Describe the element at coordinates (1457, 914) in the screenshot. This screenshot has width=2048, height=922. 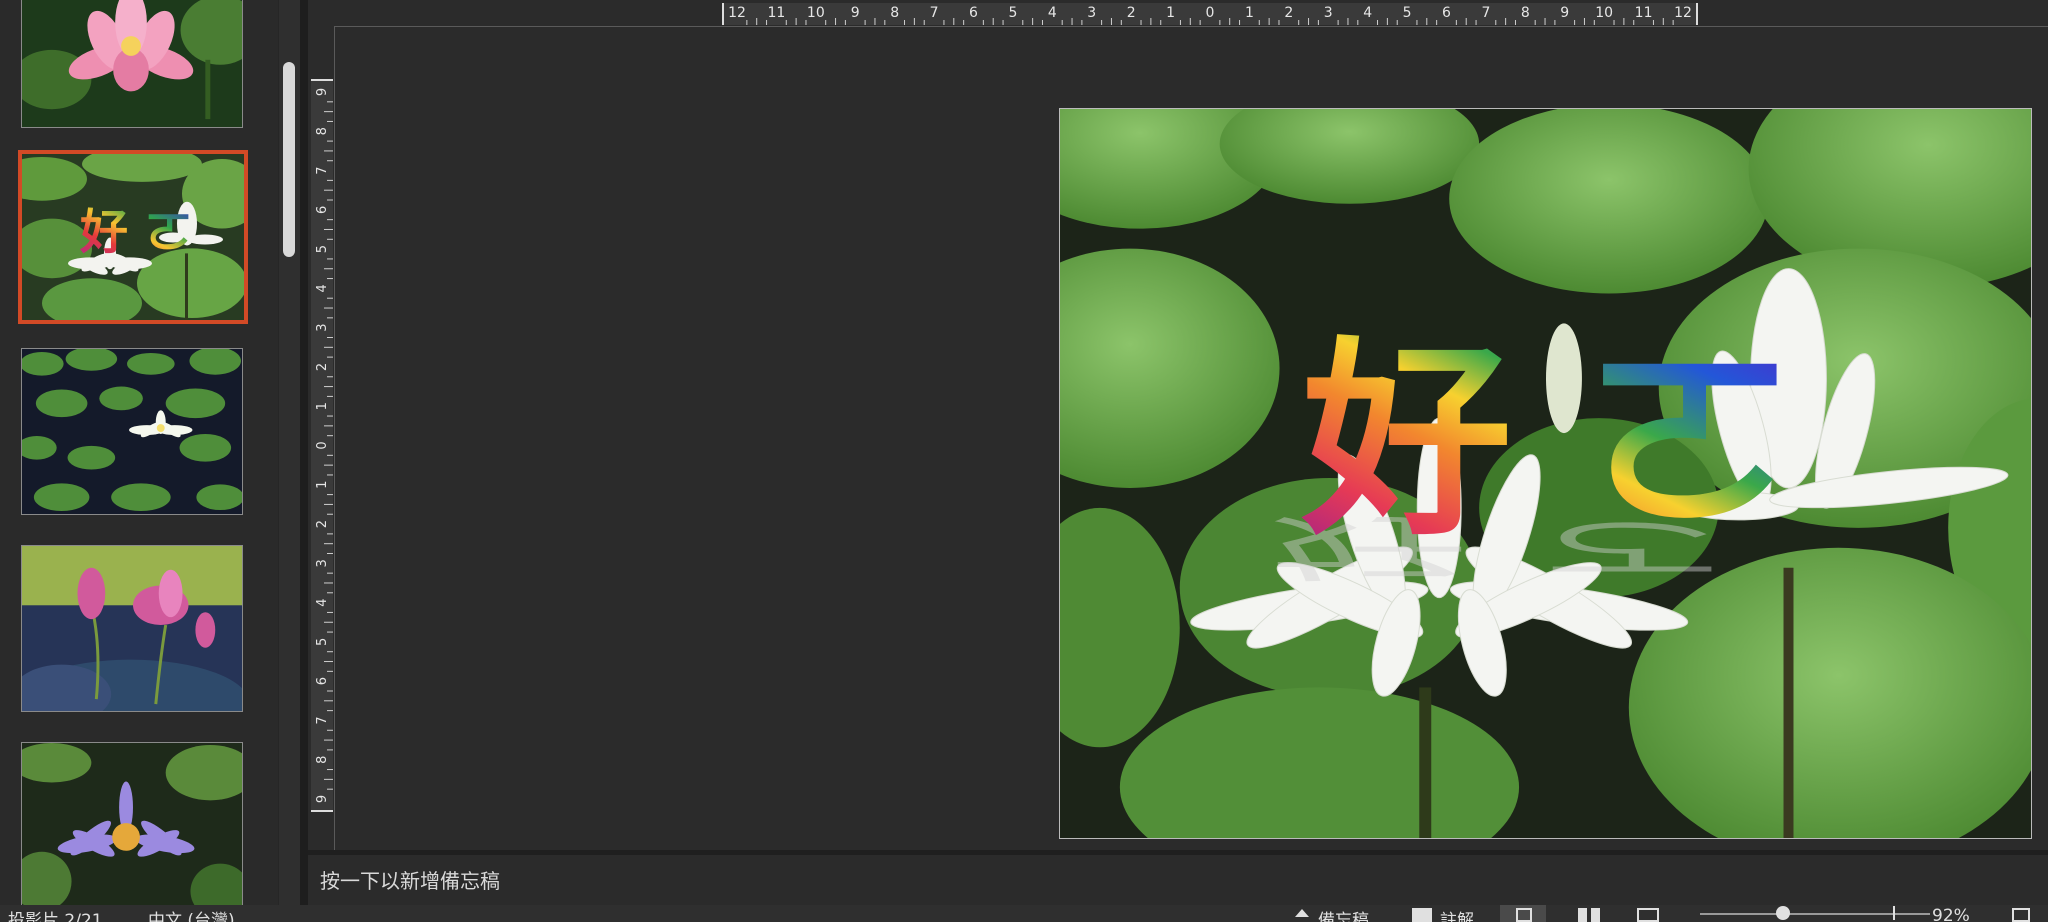
I see `comments-button: 註解` at that location.